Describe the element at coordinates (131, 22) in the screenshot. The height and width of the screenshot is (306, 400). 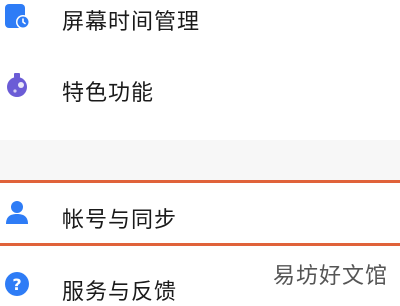
I see `settings-item-label: 屏幕时间管理` at that location.